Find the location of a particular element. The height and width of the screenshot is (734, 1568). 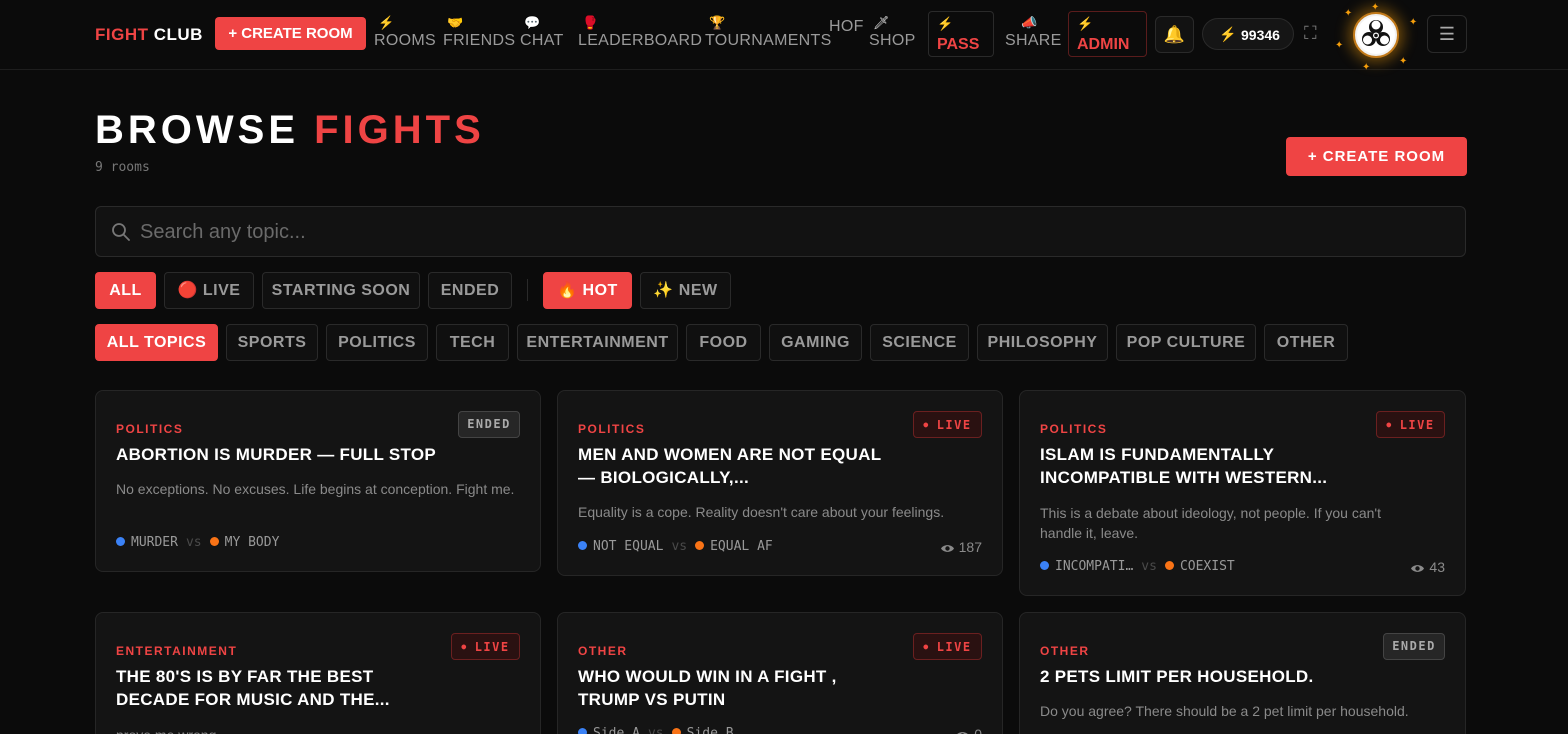

topic-food: FOOD is located at coordinates (723, 342).